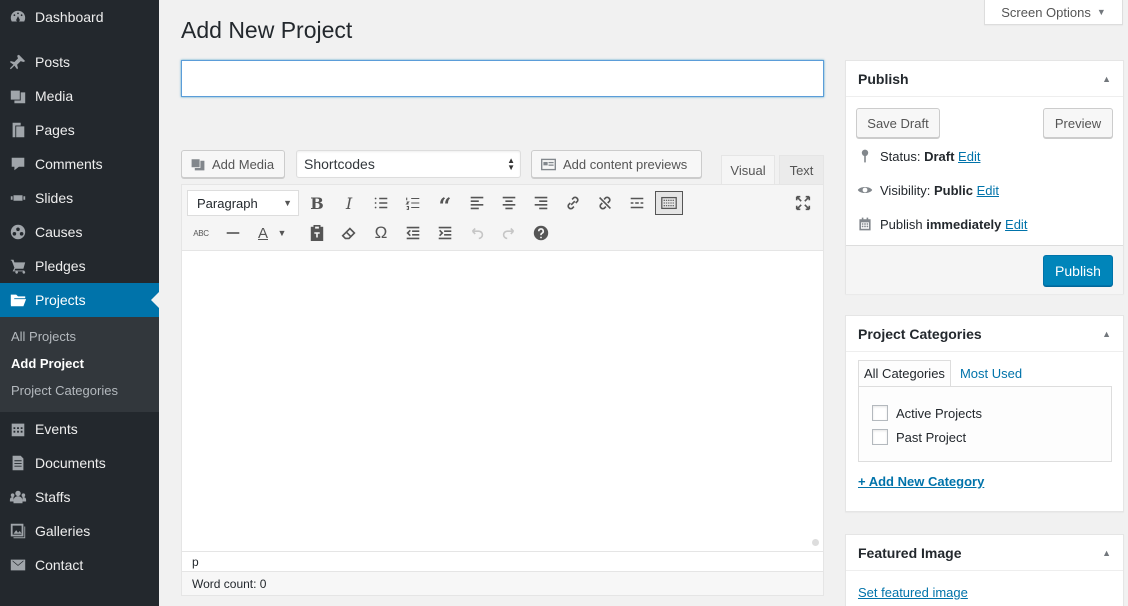 This screenshot has height=606, width=1128. I want to click on horizontal-line-icon, so click(233, 233).